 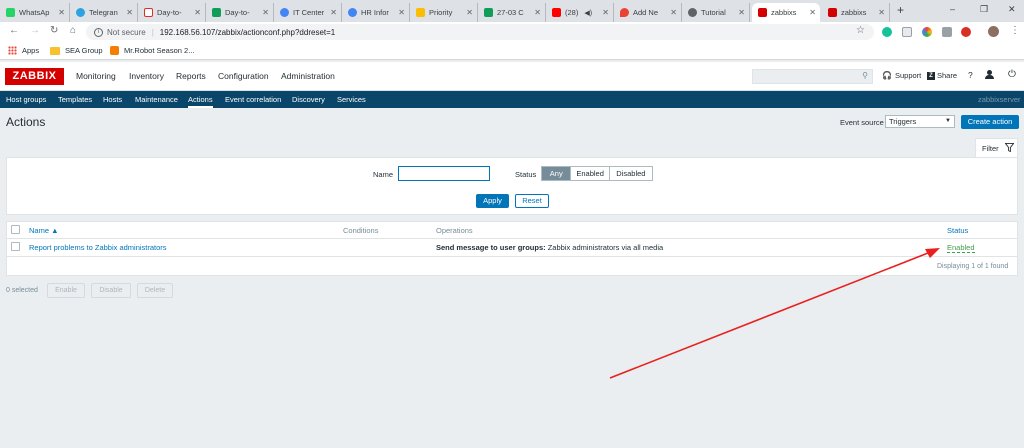 I want to click on status-option-any: Any, so click(x=556, y=173).